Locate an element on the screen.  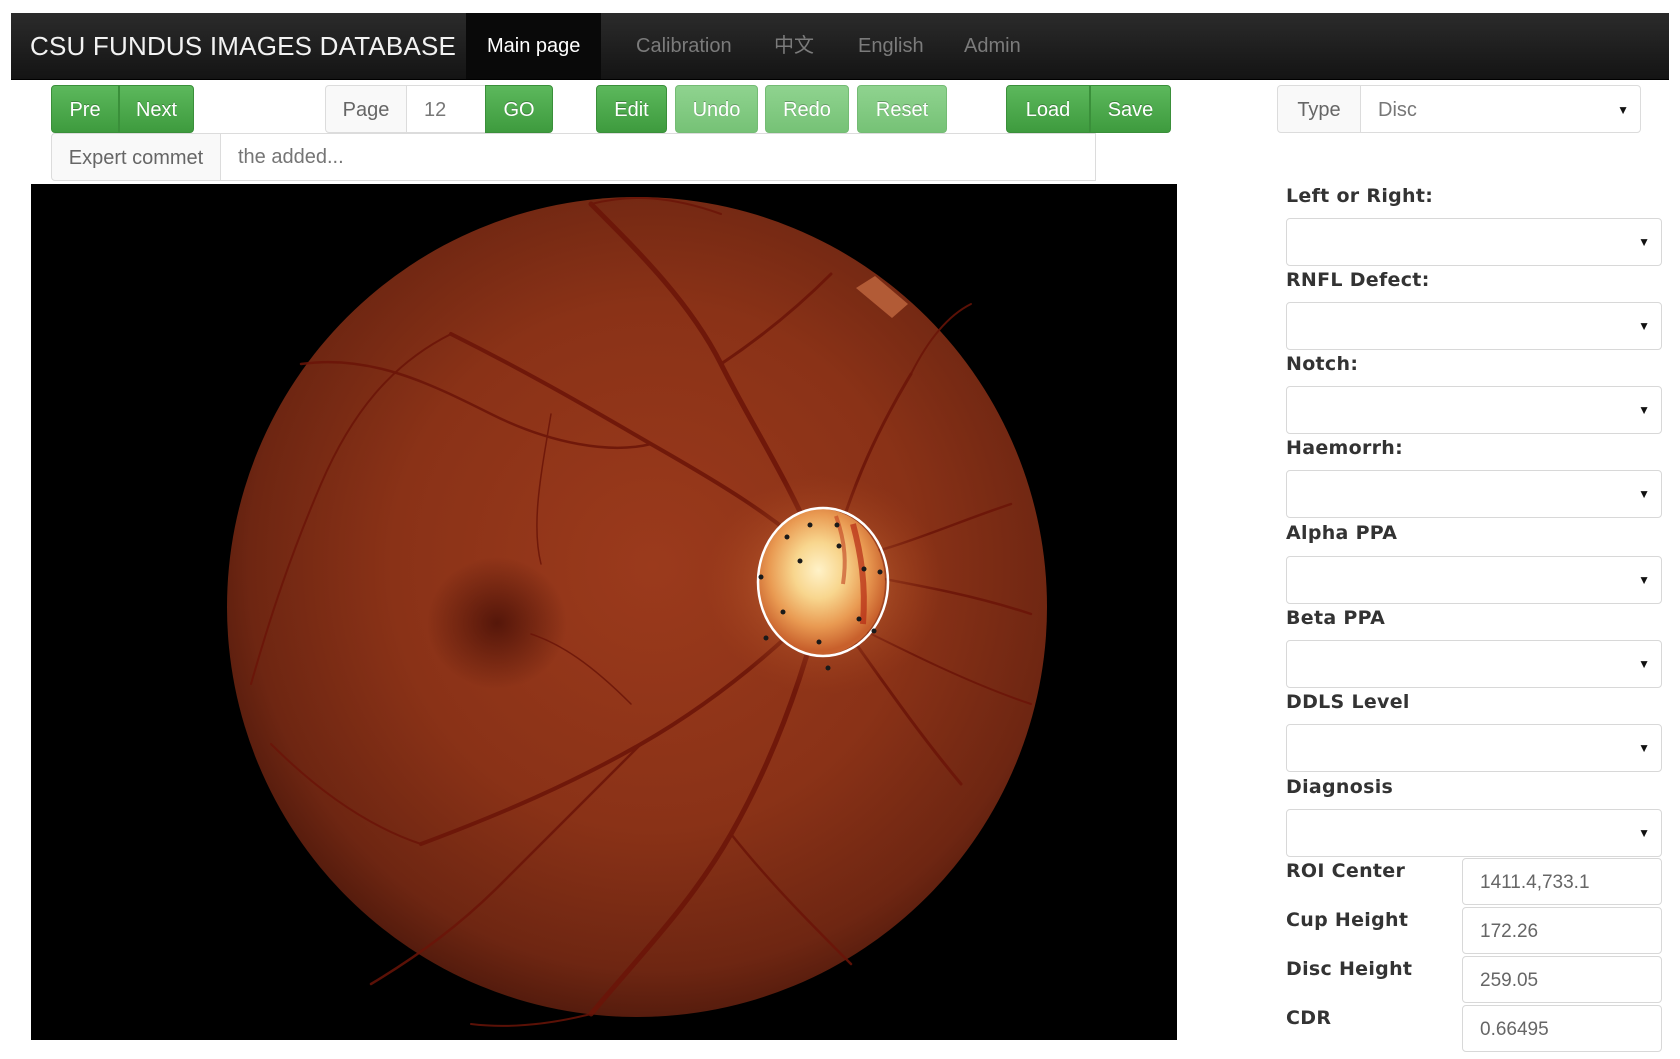
nav-main-page: Main page is located at coordinates (534, 46).